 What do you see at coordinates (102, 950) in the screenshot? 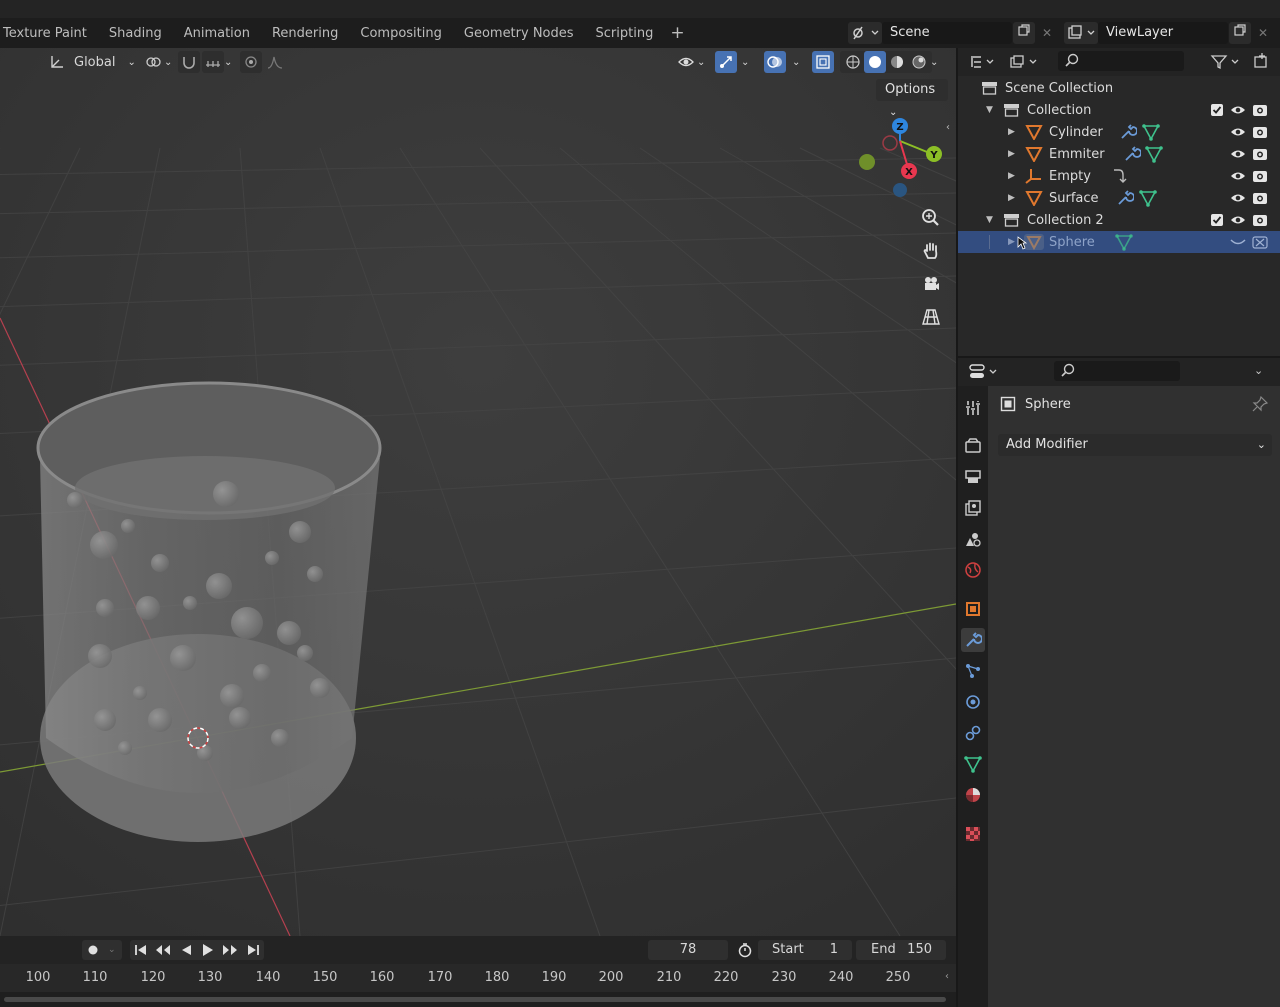
I see `auto-keying-toggle: ⌄` at bounding box center [102, 950].